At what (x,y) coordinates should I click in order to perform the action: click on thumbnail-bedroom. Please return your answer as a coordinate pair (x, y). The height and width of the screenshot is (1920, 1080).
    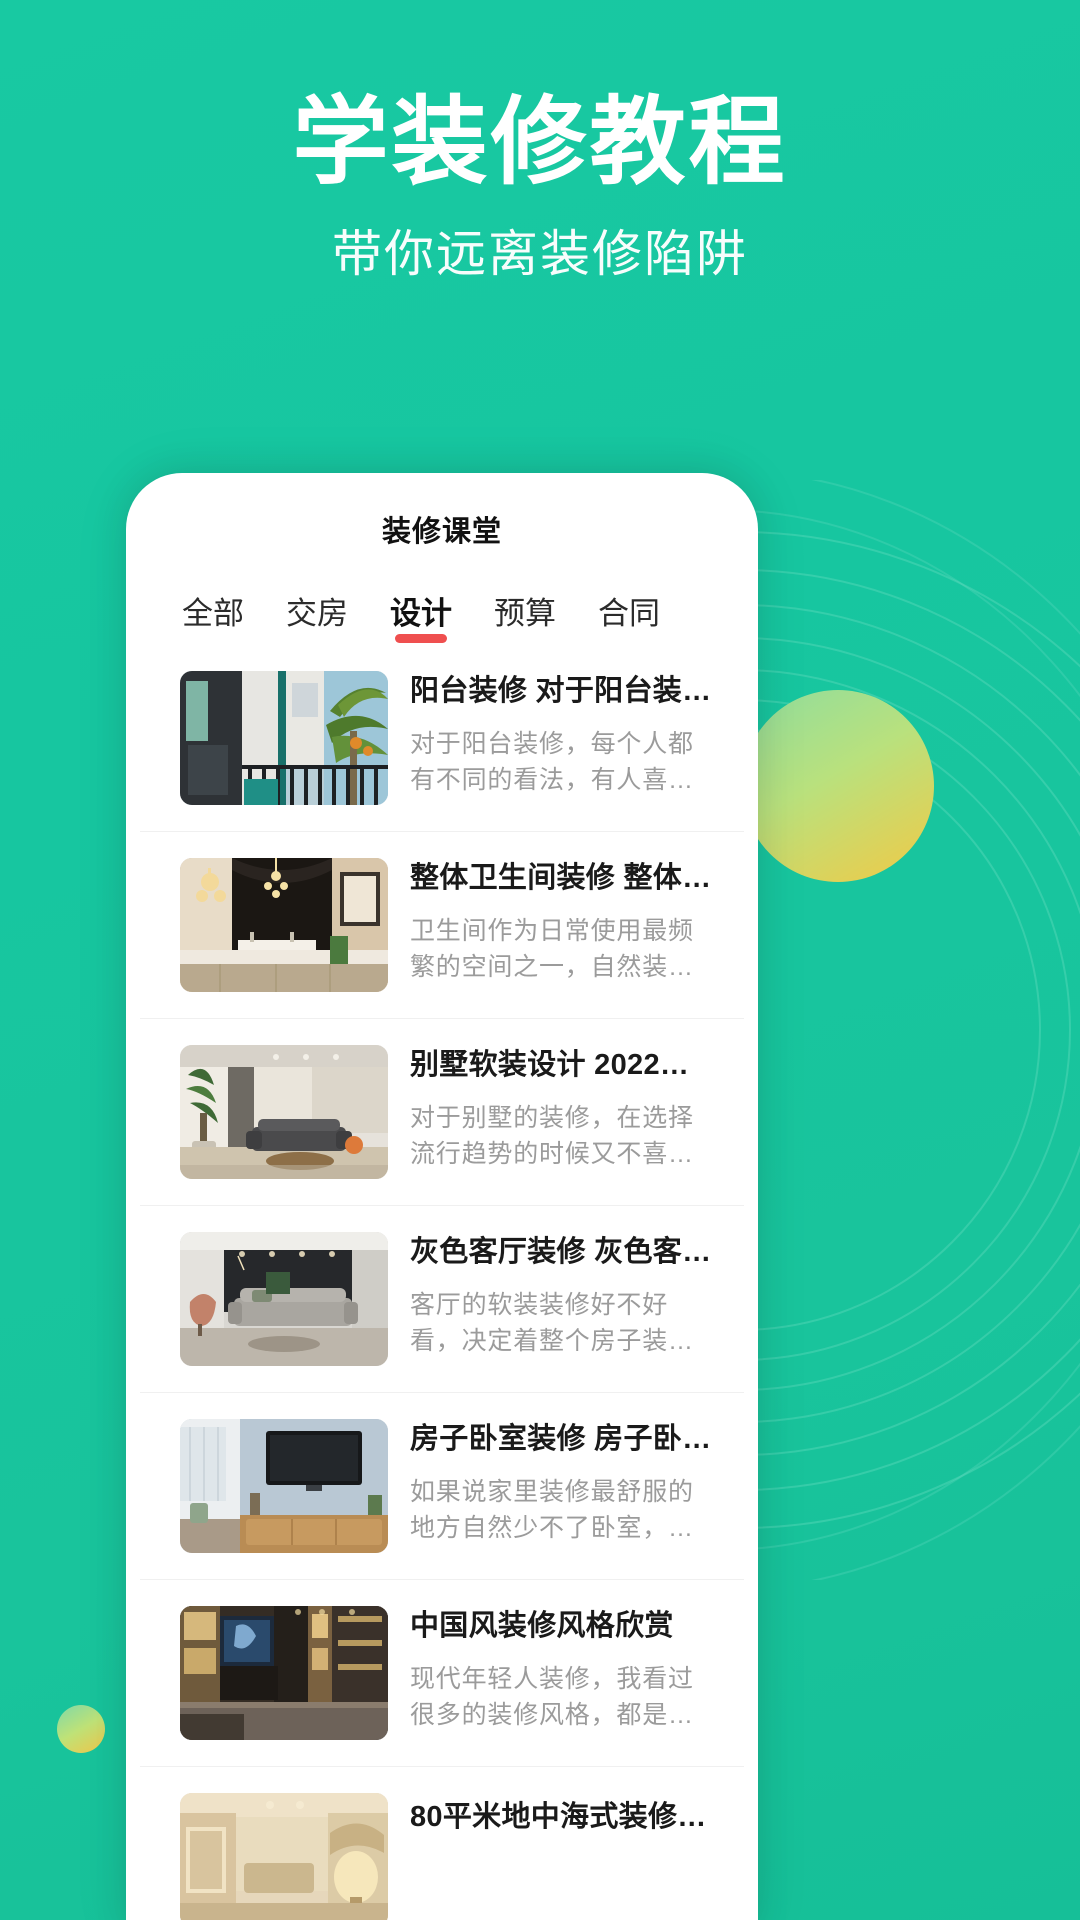
    Looking at the image, I should click on (284, 1486).